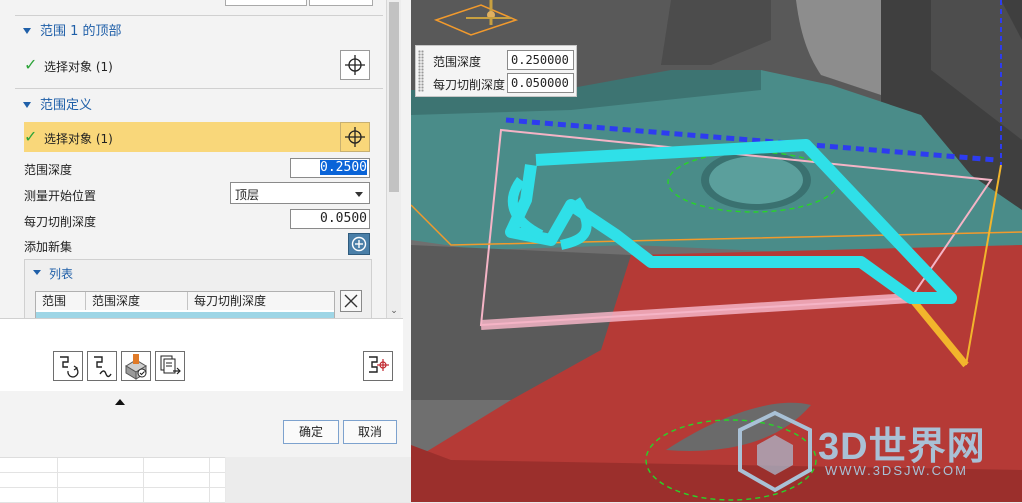 This screenshot has height=503, width=1022. I want to click on range-list-table: 范围 范围深度 每刀切削深度, so click(185, 304).